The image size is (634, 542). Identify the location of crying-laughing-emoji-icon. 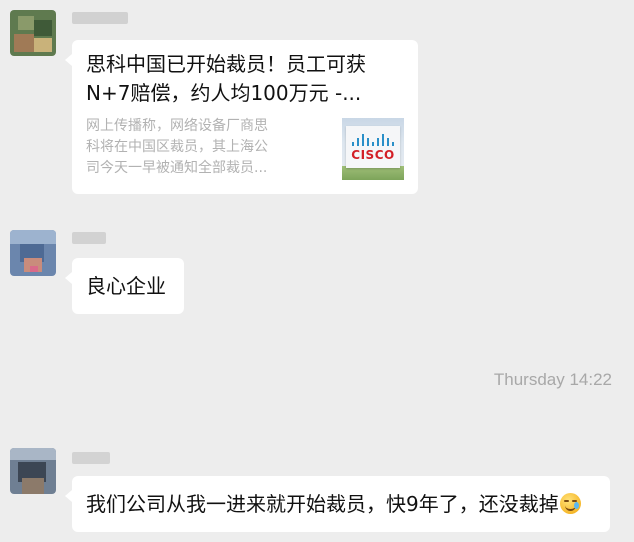
(570, 503).